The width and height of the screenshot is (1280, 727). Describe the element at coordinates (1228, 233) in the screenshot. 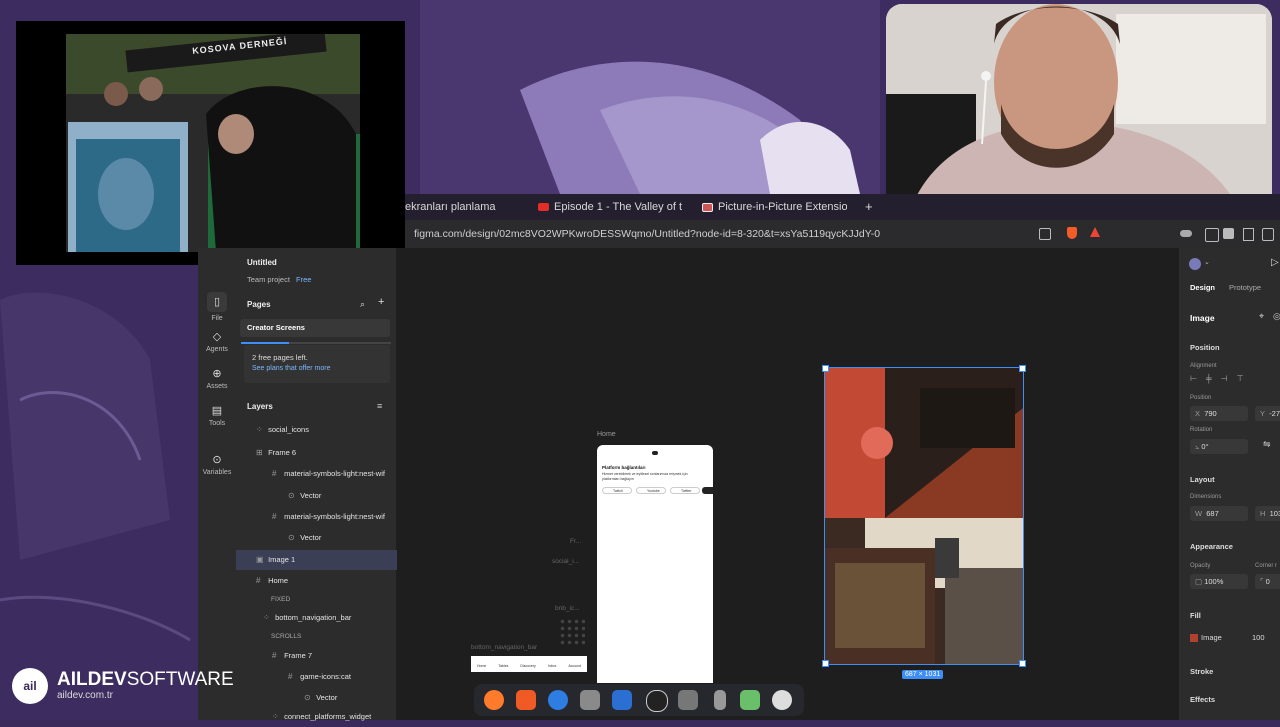

I see `puzzle-icon` at that location.